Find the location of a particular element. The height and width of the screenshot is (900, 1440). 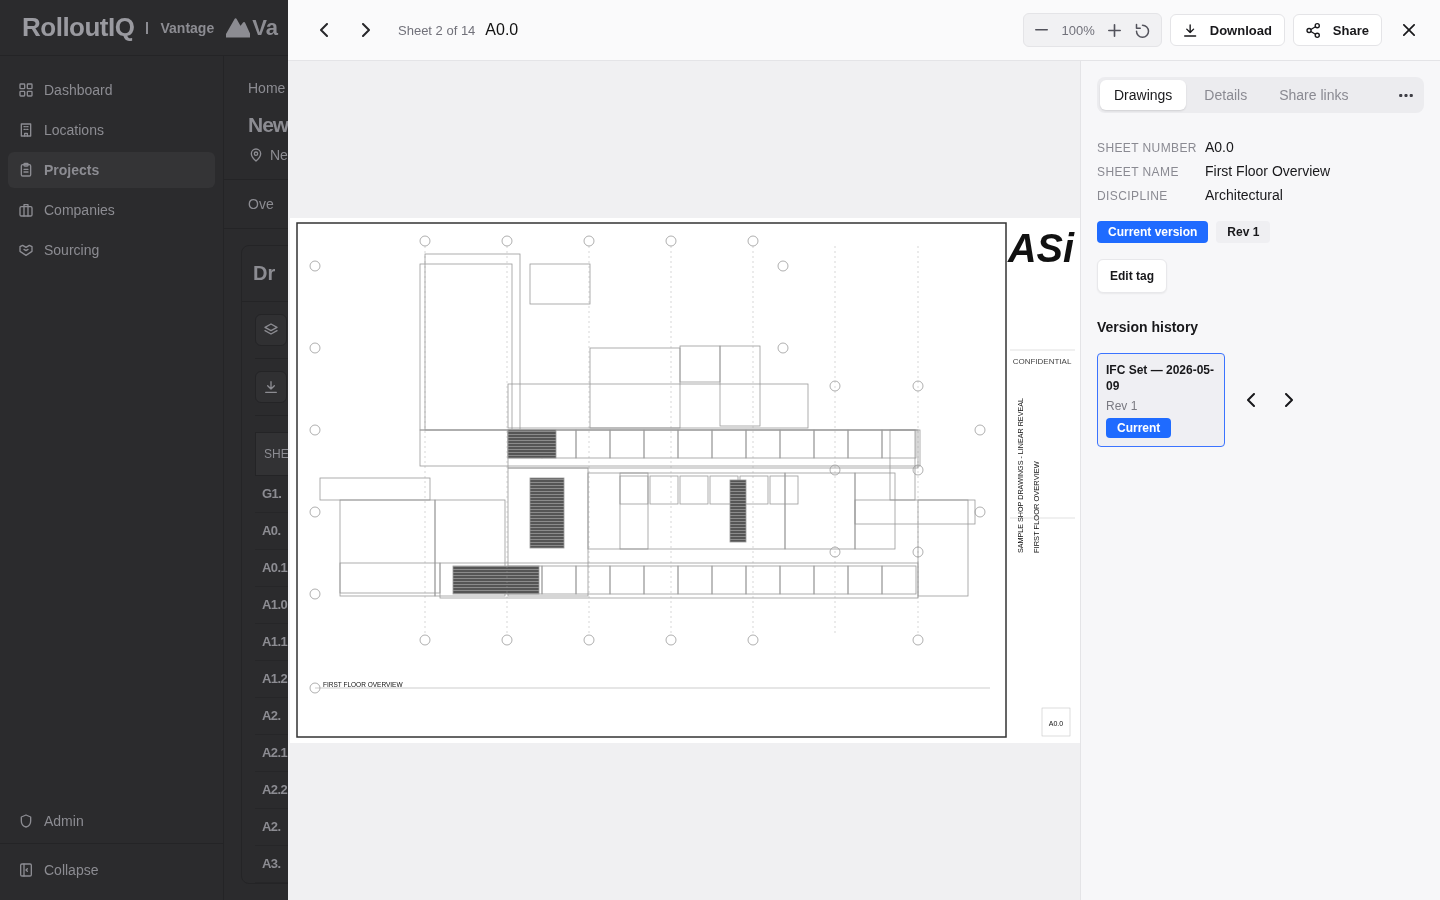

zoom-level: 100% is located at coordinates (1078, 30).